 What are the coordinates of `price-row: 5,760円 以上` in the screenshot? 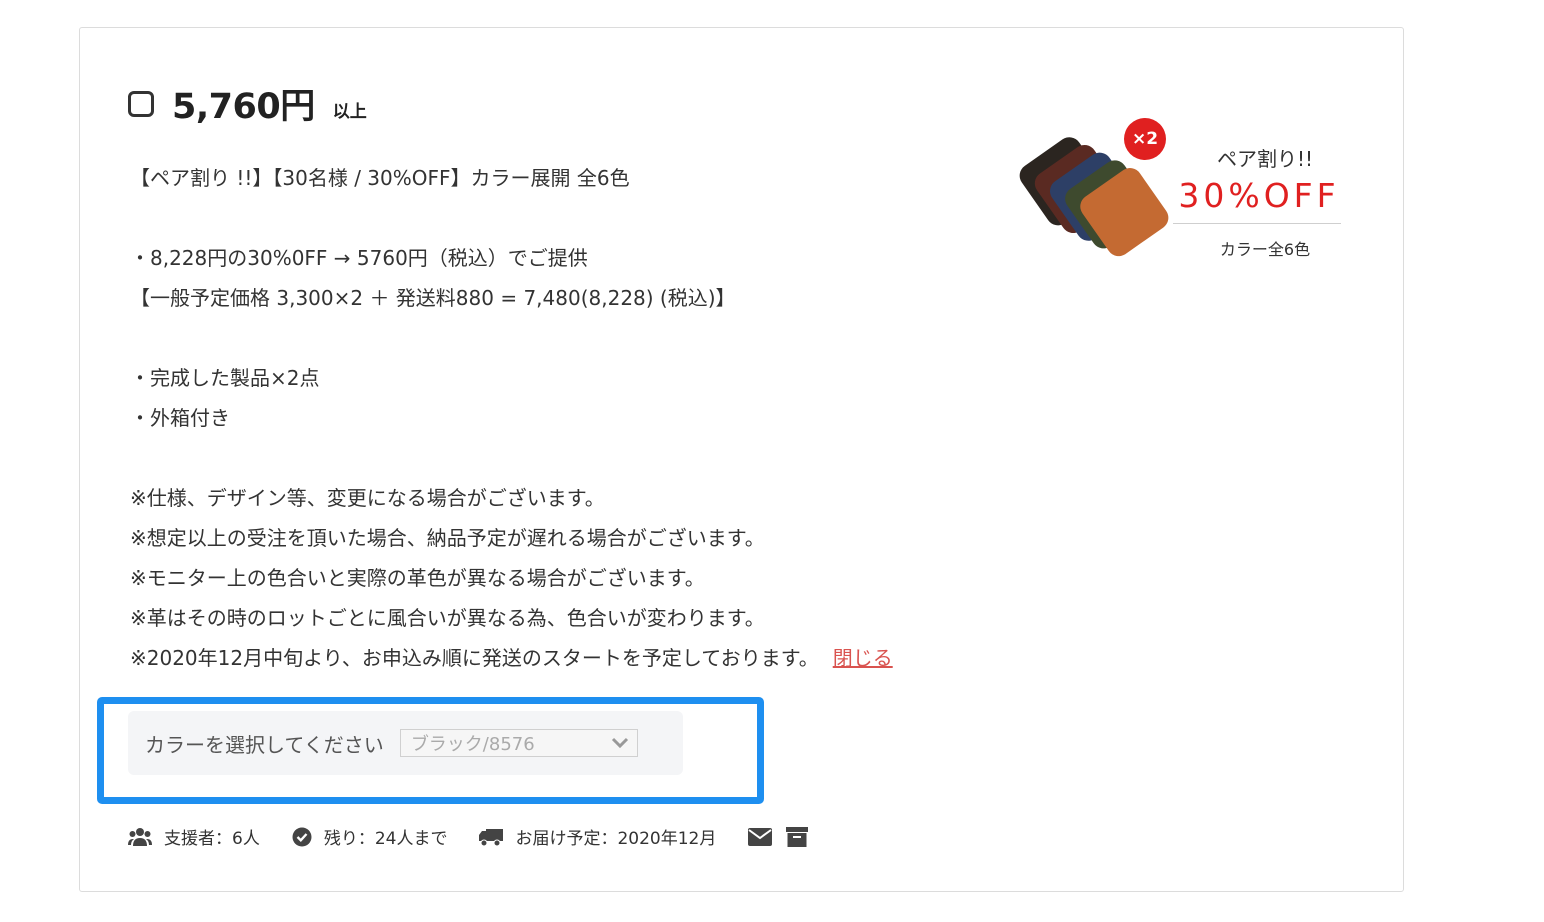 It's located at (247, 103).